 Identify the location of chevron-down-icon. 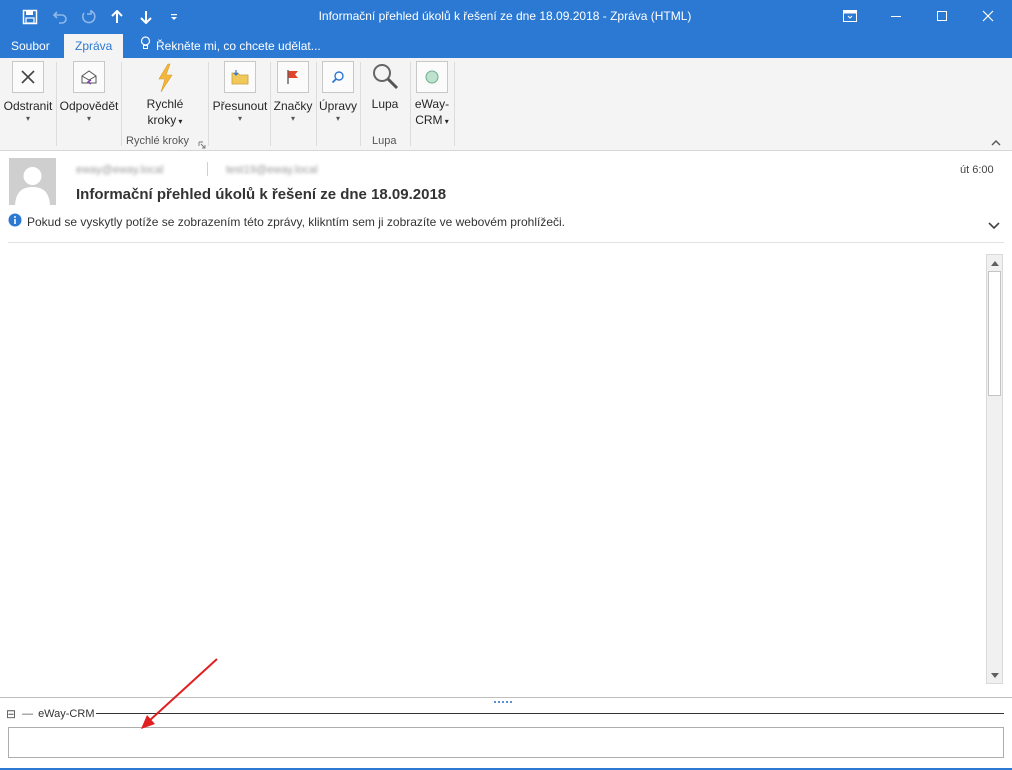
(994, 227).